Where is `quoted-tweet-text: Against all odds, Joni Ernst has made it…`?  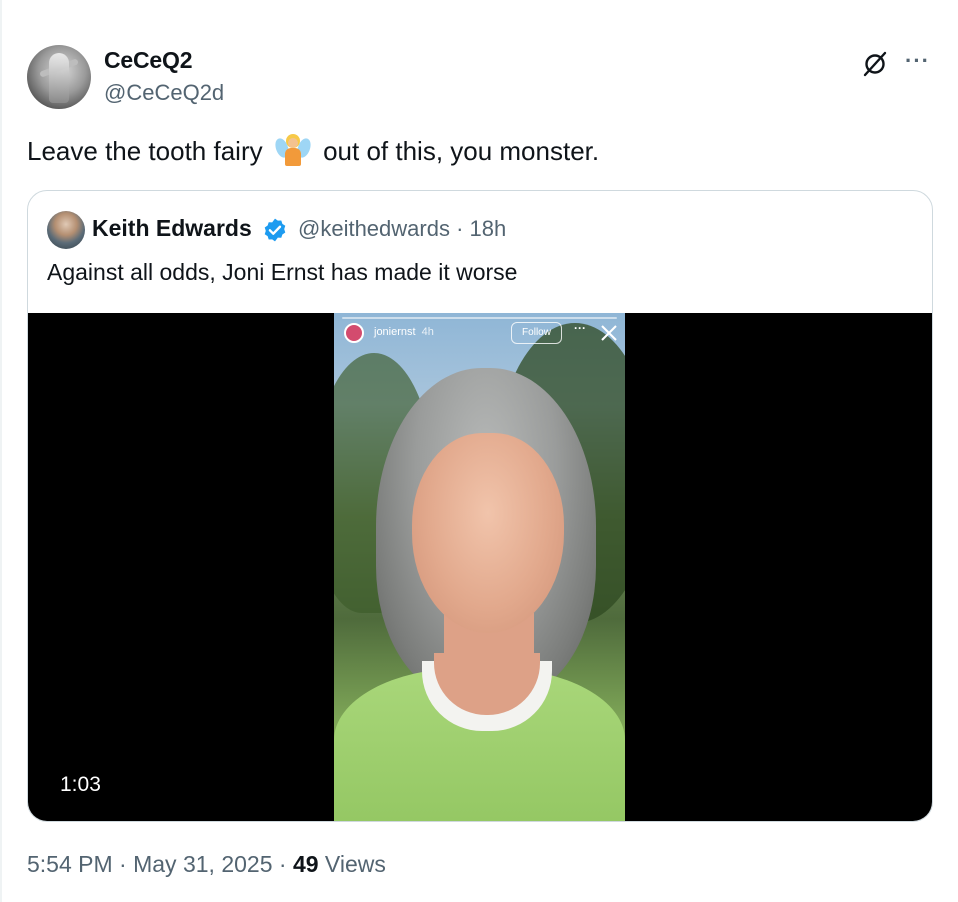
quoted-tweet-text: Against all odds, Joni Ernst has made it… is located at coordinates (282, 272).